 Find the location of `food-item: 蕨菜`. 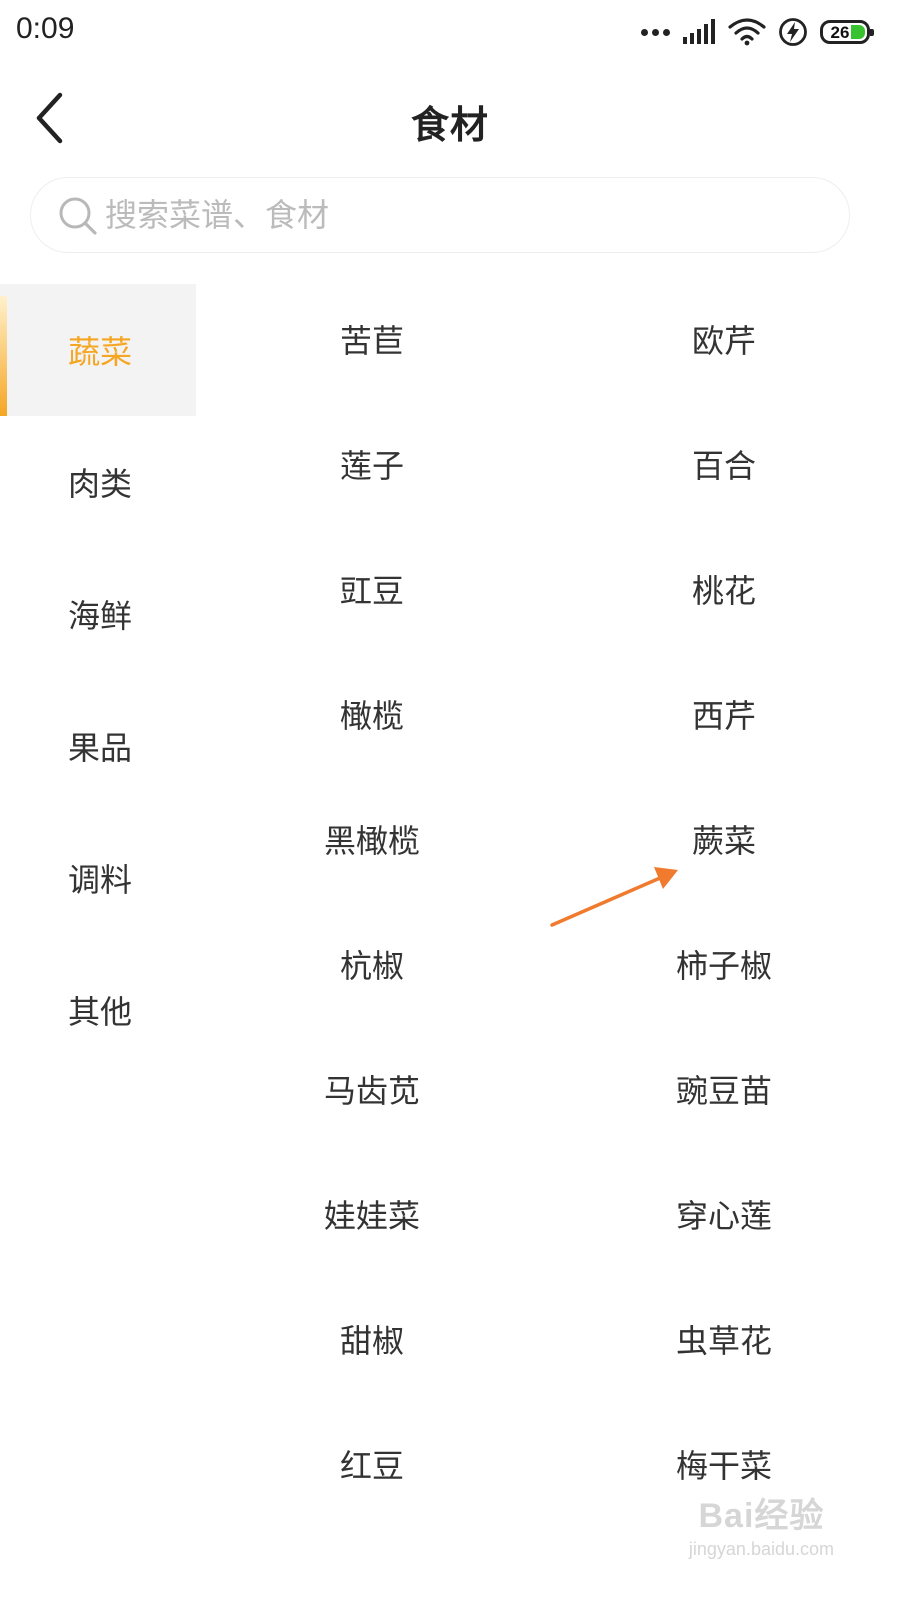

food-item: 蕨菜 is located at coordinates (724, 838).